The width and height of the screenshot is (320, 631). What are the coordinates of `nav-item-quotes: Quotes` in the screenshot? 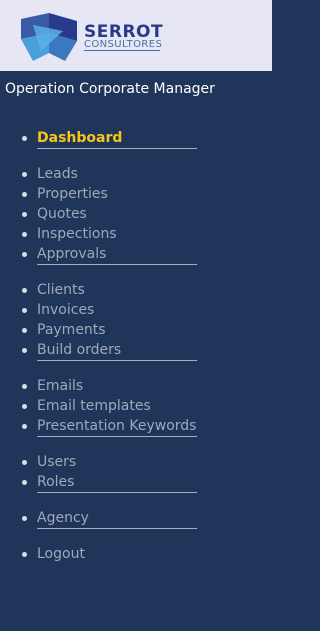 It's located at (136, 215).